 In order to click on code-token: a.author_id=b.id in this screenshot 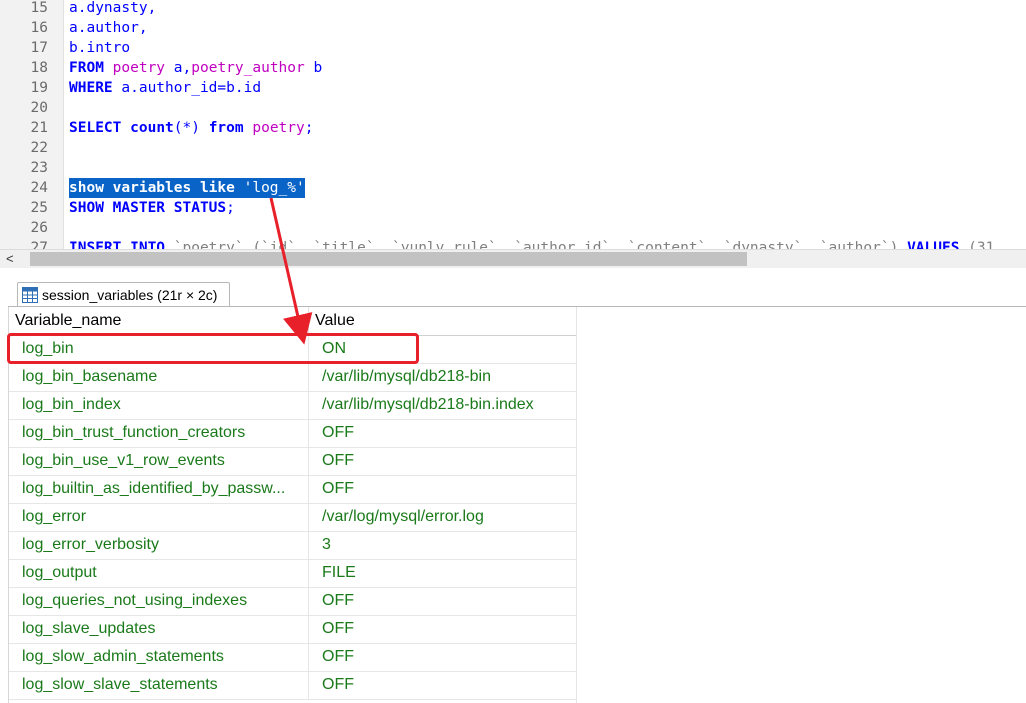, I will do `click(187, 88)`.